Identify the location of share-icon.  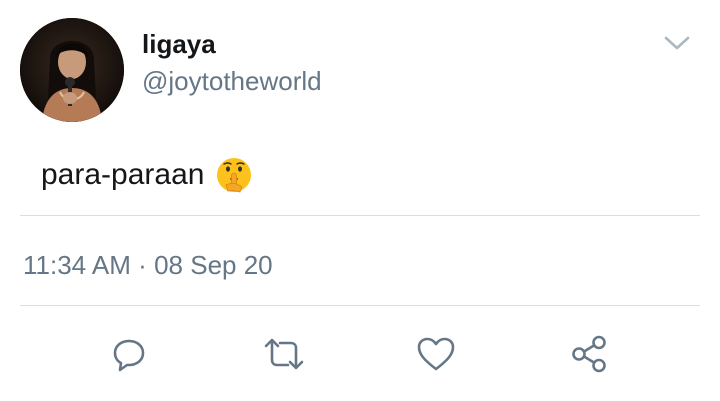
(589, 354).